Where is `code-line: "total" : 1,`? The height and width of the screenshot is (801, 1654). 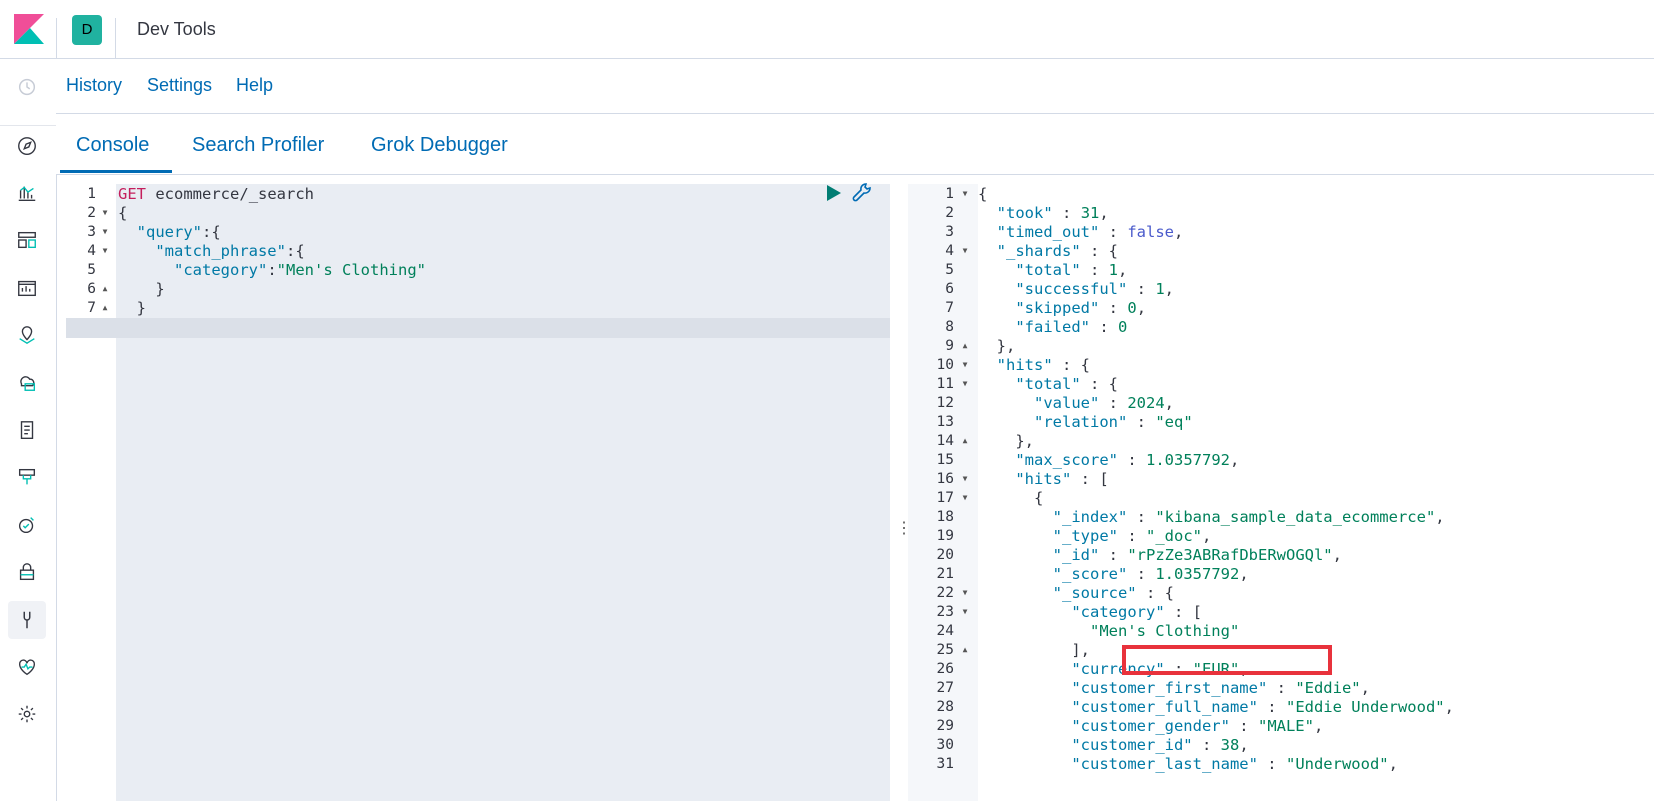 code-line: "total" : 1, is located at coordinates (1071, 270).